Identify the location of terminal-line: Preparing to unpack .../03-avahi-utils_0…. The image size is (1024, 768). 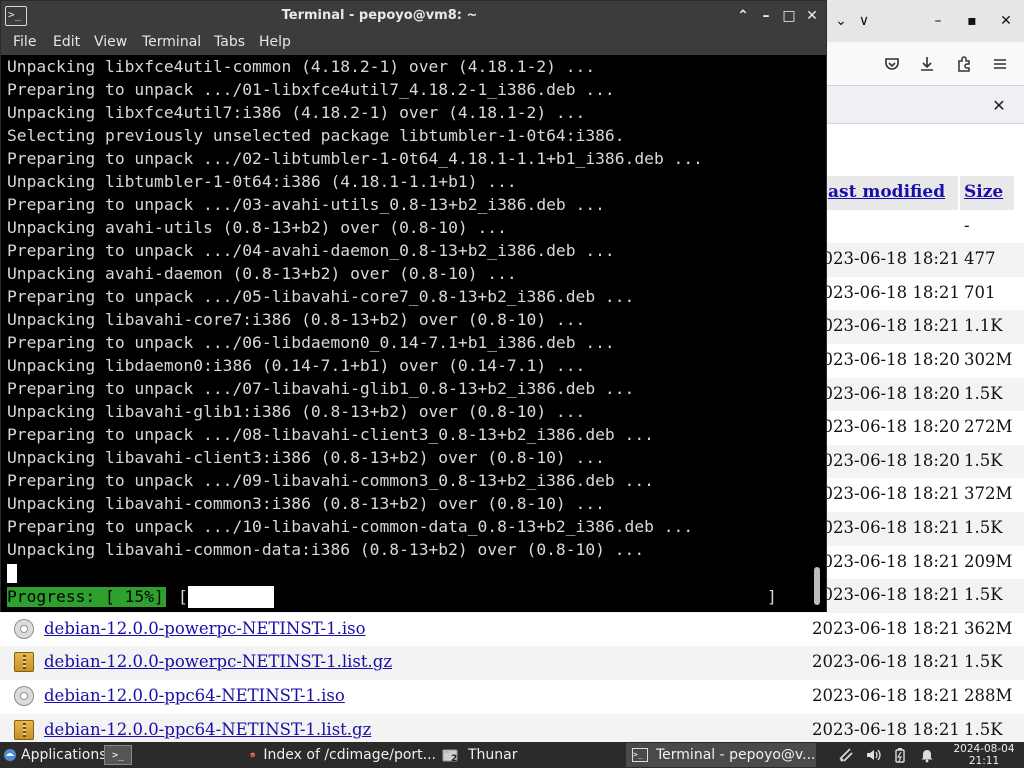
(306, 204).